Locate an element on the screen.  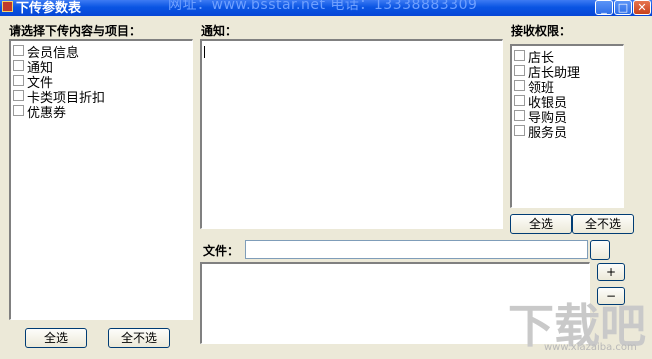
close-button: ✕ is located at coordinates (642, 7).